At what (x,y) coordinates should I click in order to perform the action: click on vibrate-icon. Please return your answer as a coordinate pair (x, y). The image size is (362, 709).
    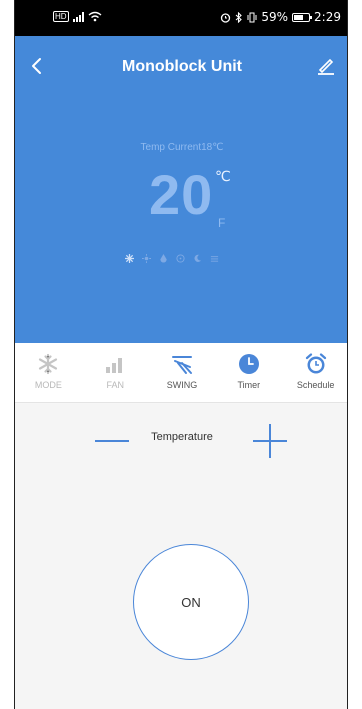
    Looking at the image, I should click on (252, 17).